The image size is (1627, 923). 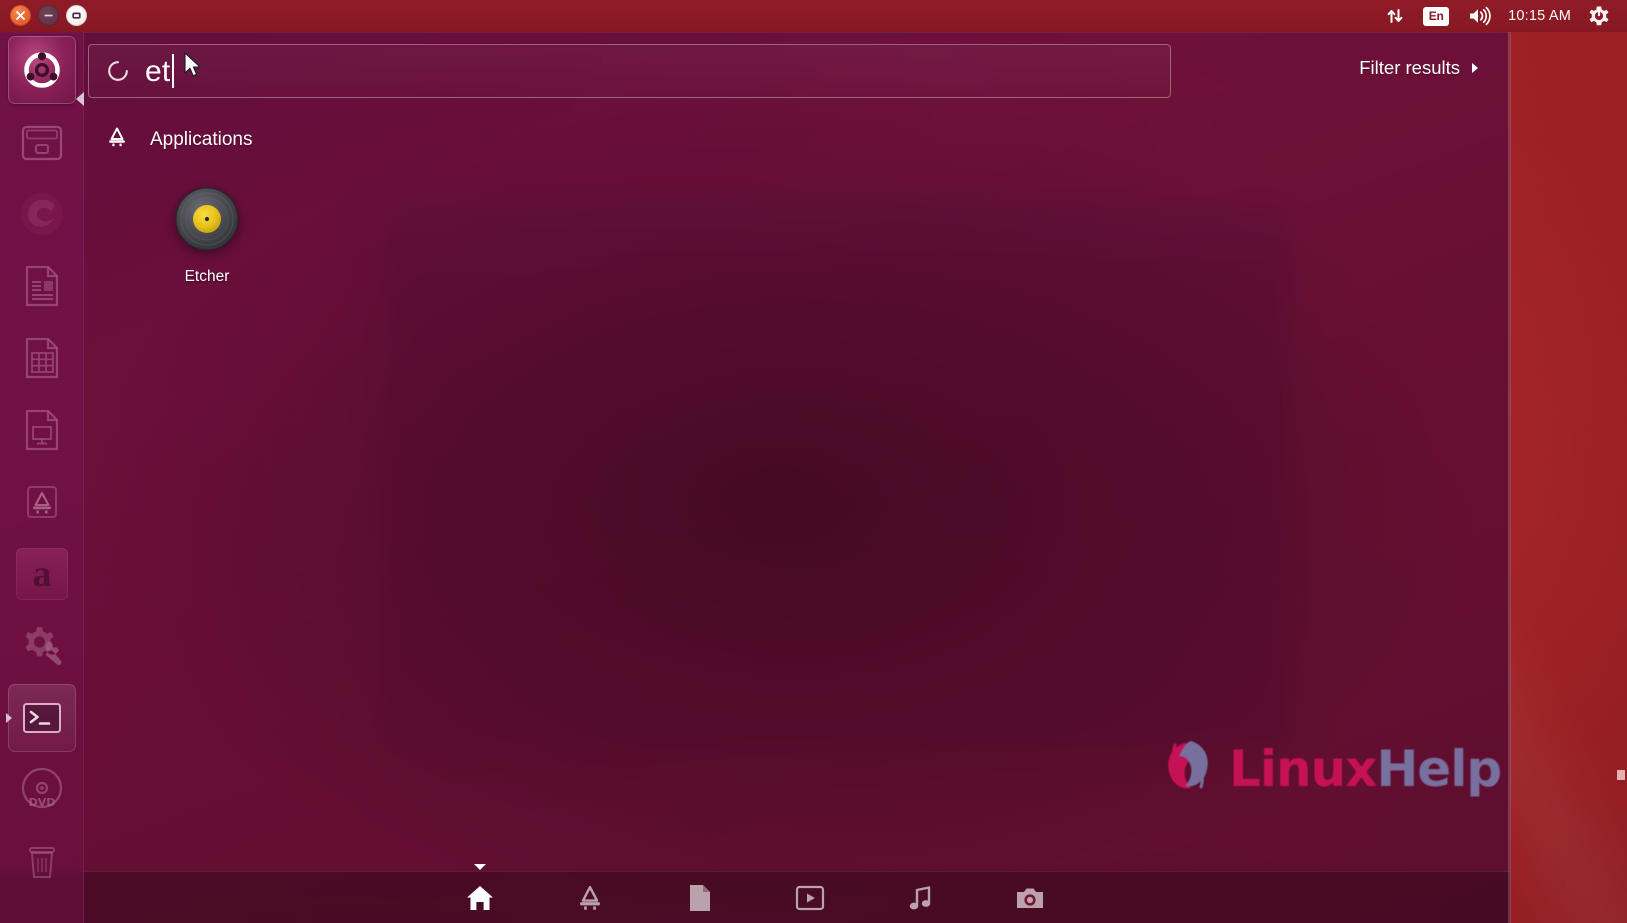 I want to click on launcher-terminal, so click(x=41, y=718).